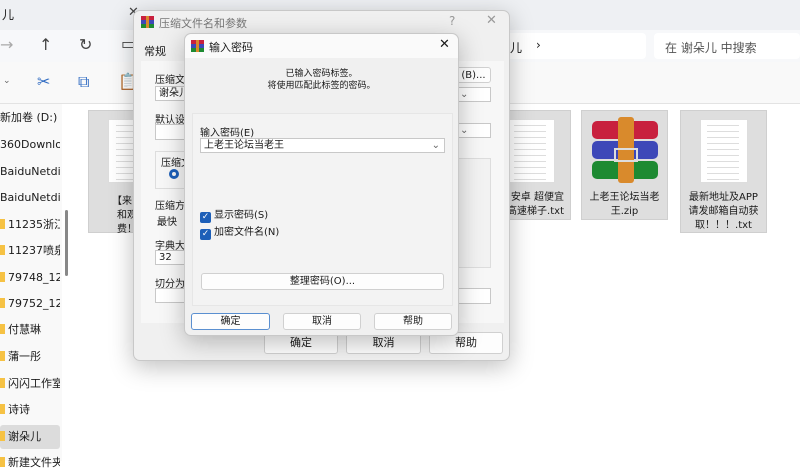 This screenshot has width=800, height=475. Describe the element at coordinates (34, 462) in the screenshot. I see `sidebar-item-label: 新建文件夹` at that location.